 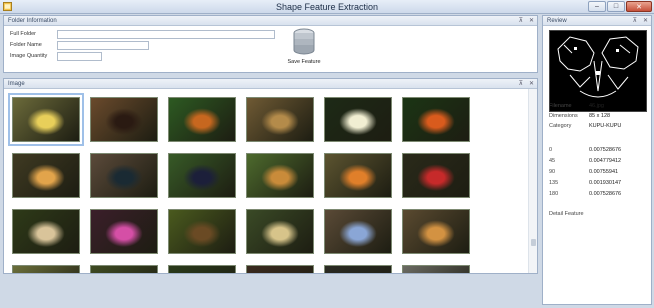 What do you see at coordinates (616, 6) in the screenshot?
I see `maximize-button: □` at bounding box center [616, 6].